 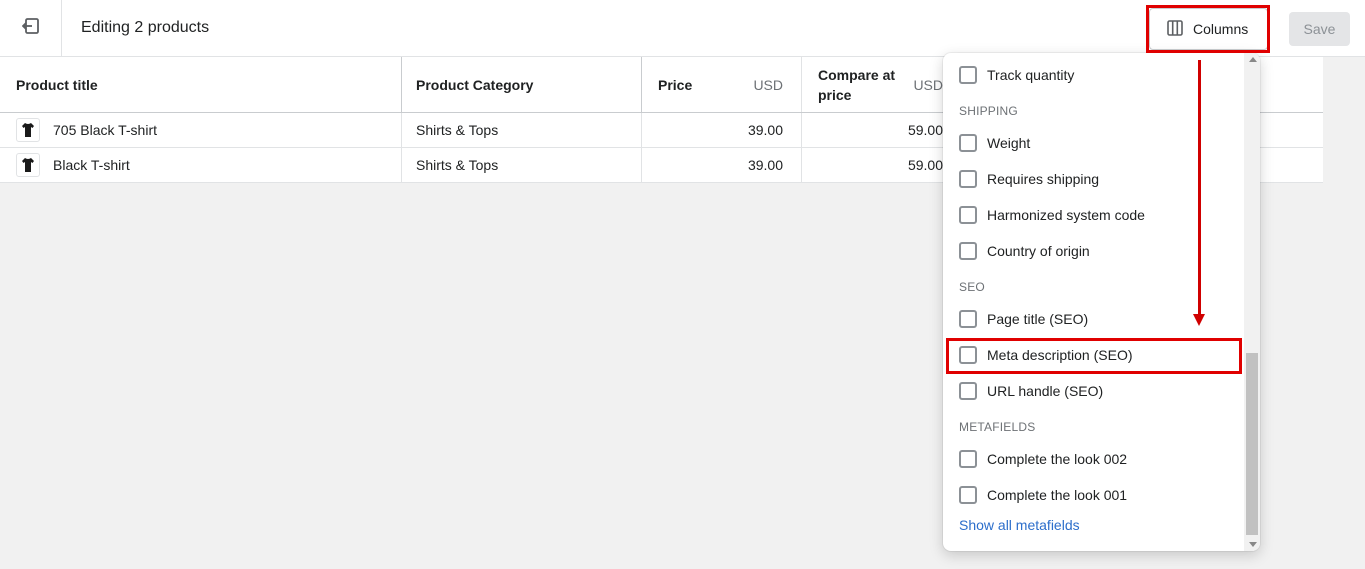 What do you see at coordinates (1045, 391) in the screenshot?
I see `option-label: URL handle (SEO)` at bounding box center [1045, 391].